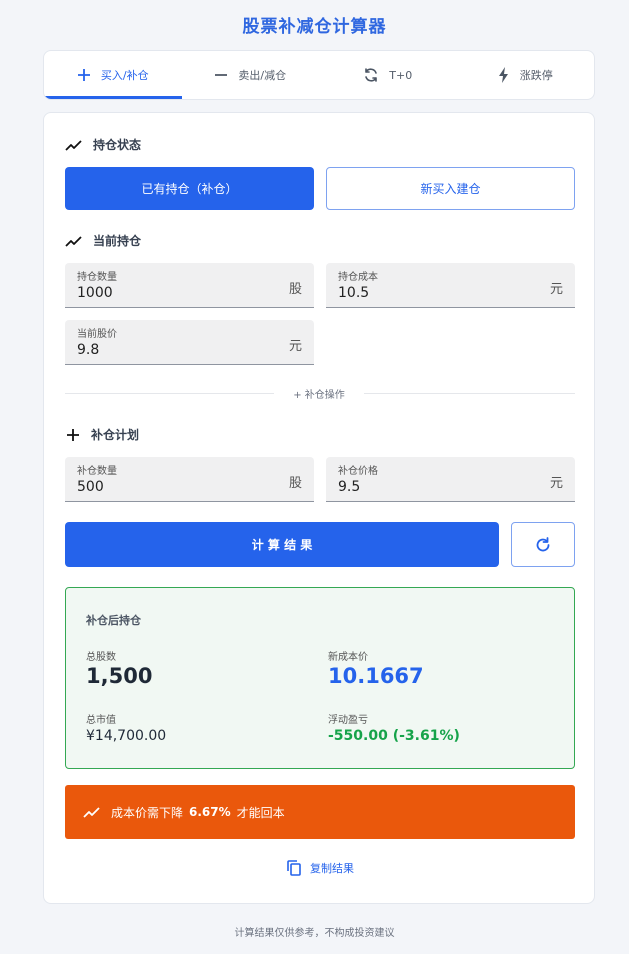 This screenshot has height=954, width=629. I want to click on field-label: 补仓数量, so click(97, 471).